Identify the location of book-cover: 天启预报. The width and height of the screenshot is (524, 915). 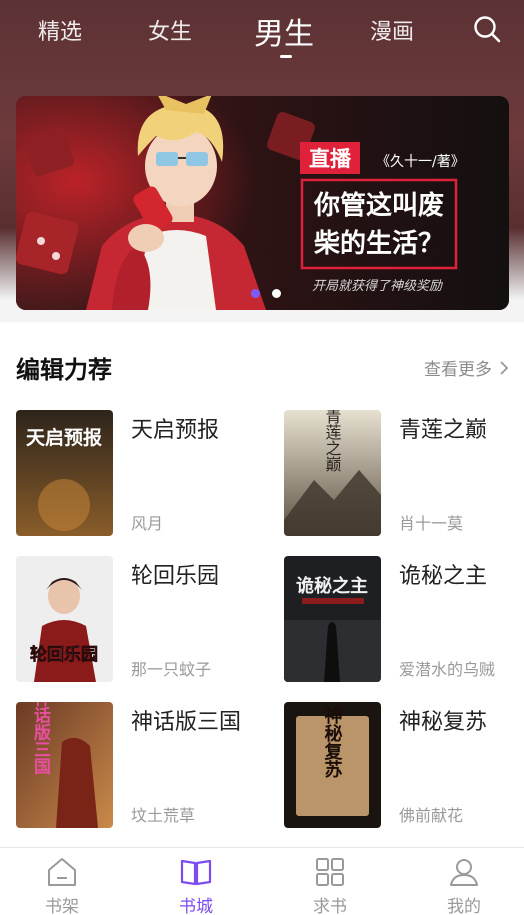
(64, 473).